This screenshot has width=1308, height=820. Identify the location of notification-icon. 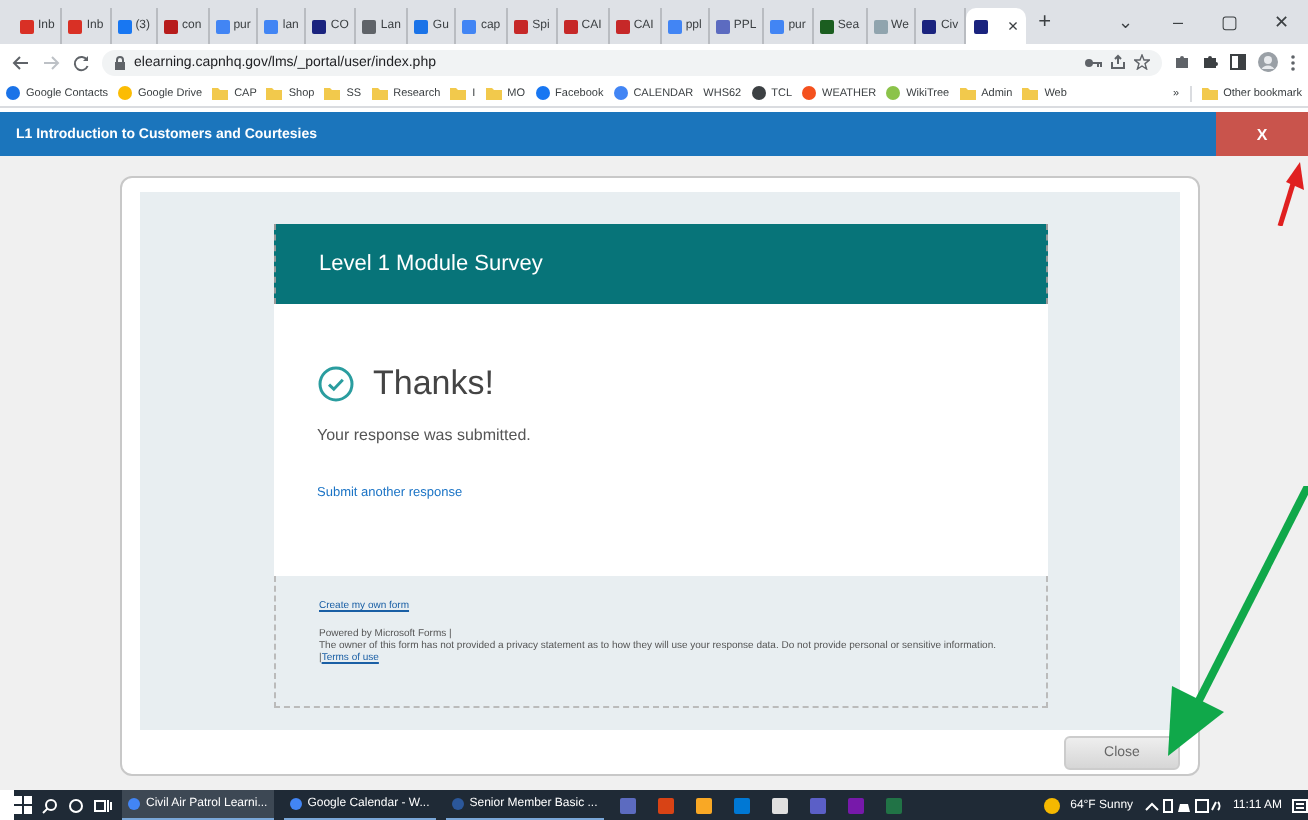
(1300, 805).